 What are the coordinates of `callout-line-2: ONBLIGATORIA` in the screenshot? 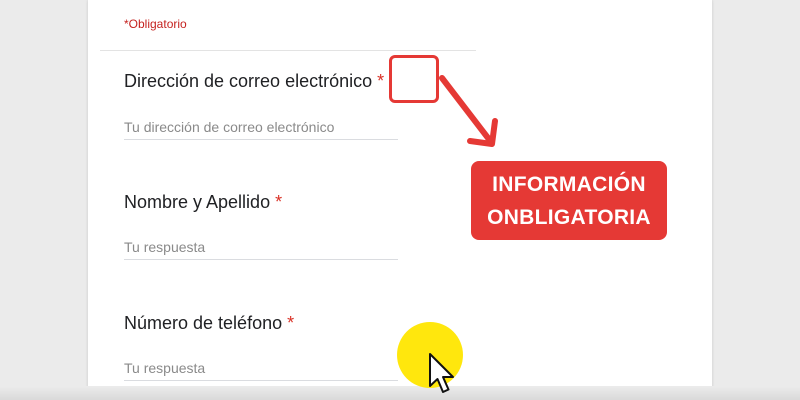 It's located at (569, 217).